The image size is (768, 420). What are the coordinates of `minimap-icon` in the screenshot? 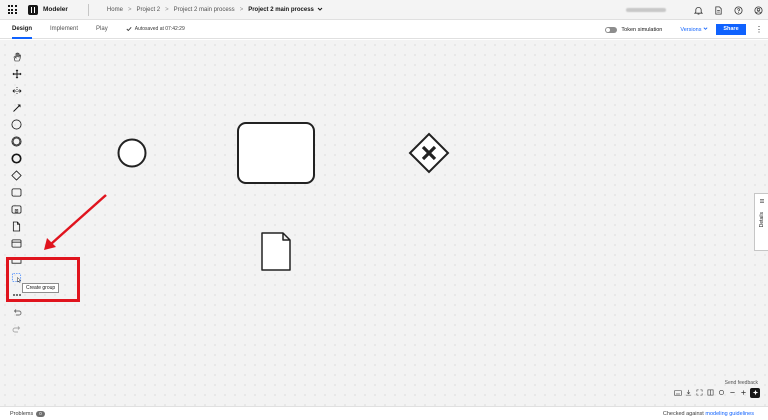 It's located at (710, 392).